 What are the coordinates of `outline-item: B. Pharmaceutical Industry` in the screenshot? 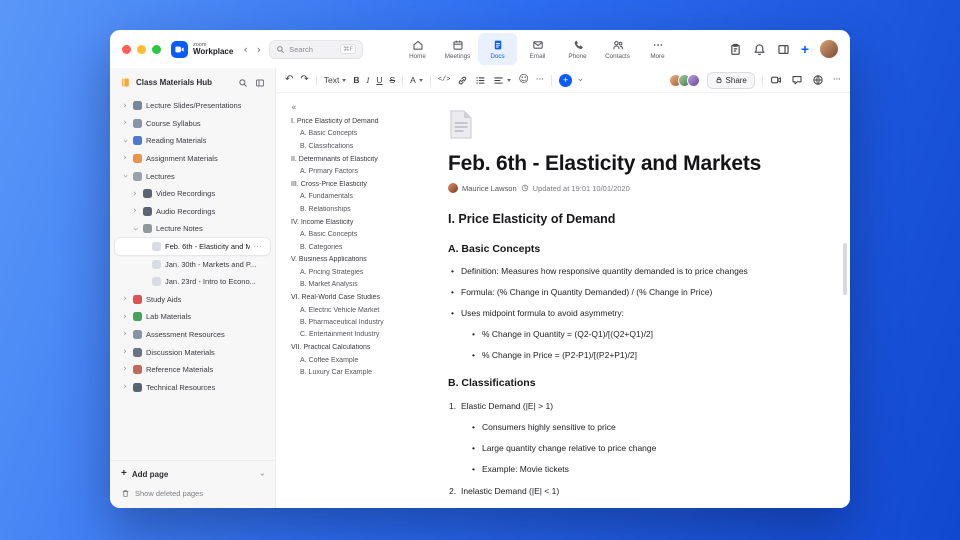 It's located at (361, 323).